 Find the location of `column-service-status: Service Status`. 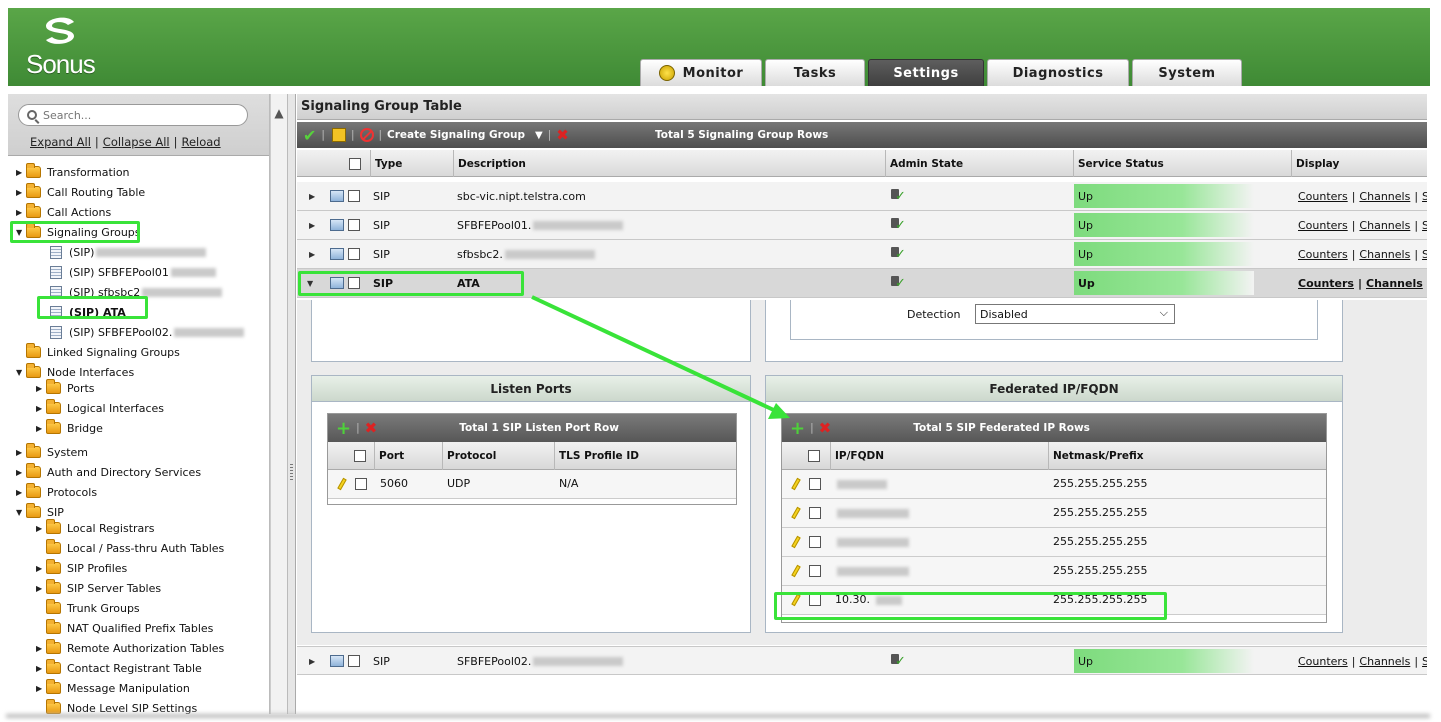

column-service-status: Service Status is located at coordinates (1182, 163).